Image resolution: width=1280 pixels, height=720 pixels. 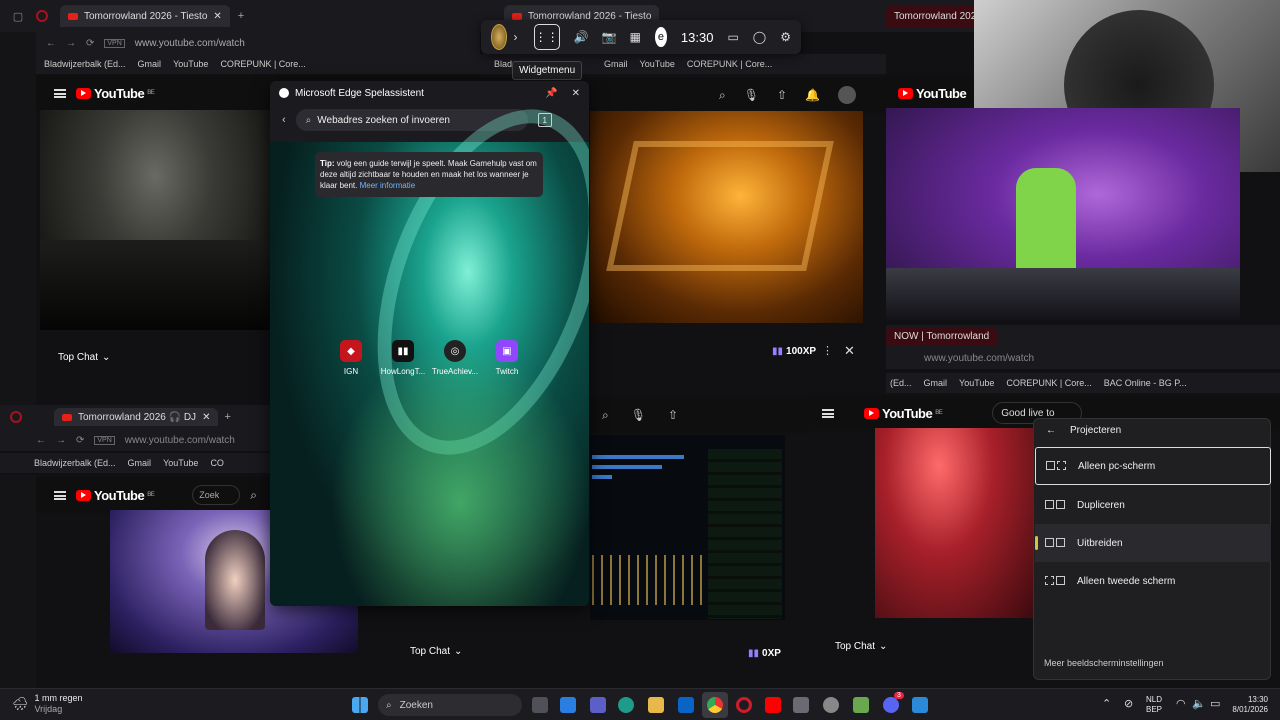 I want to click on outlook-icon, so click(x=686, y=705).